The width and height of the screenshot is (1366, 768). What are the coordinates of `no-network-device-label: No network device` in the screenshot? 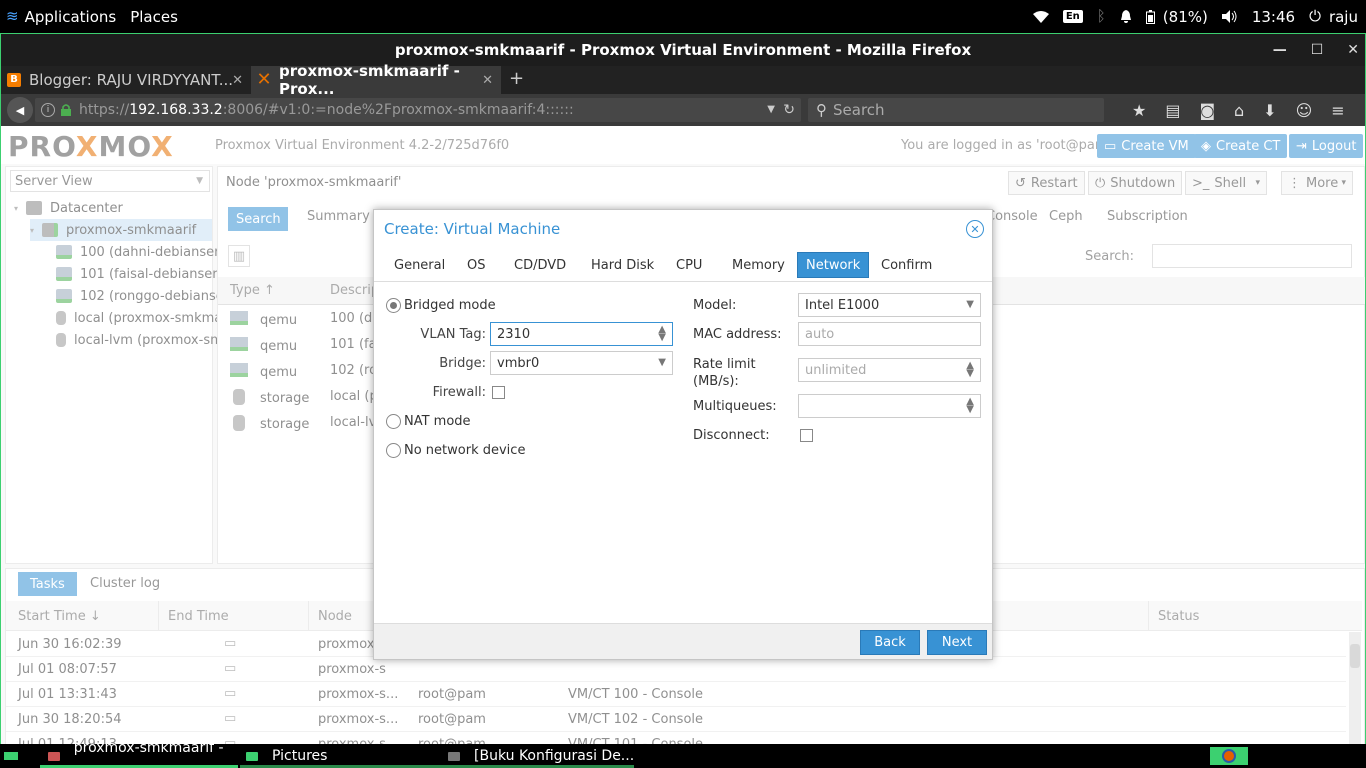 It's located at (465, 450).